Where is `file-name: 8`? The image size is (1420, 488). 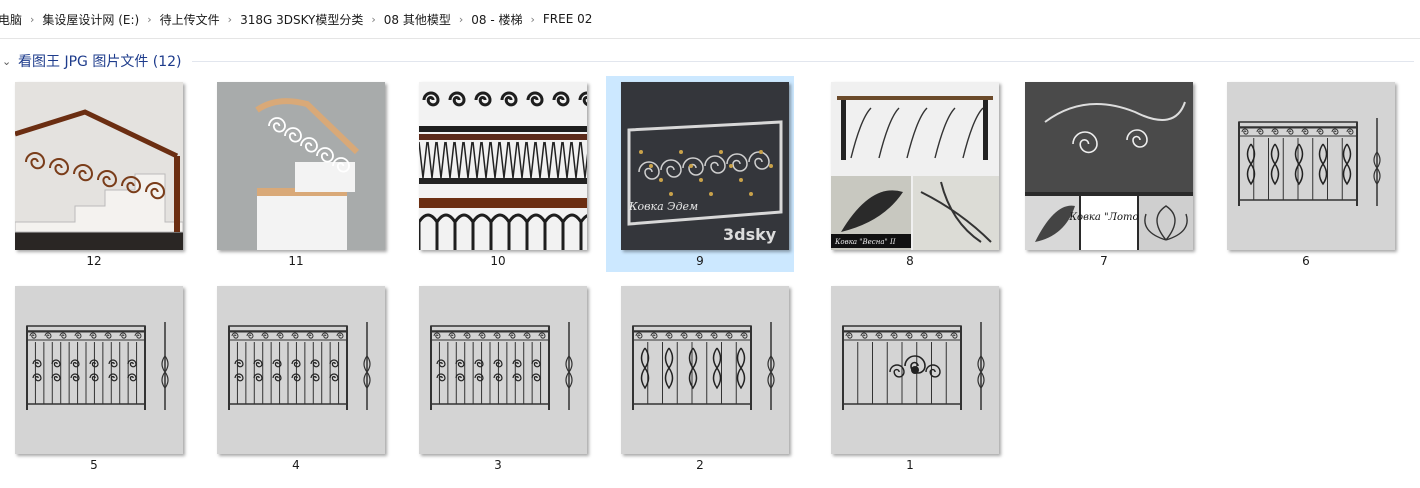
file-name: 8 is located at coordinates (910, 261).